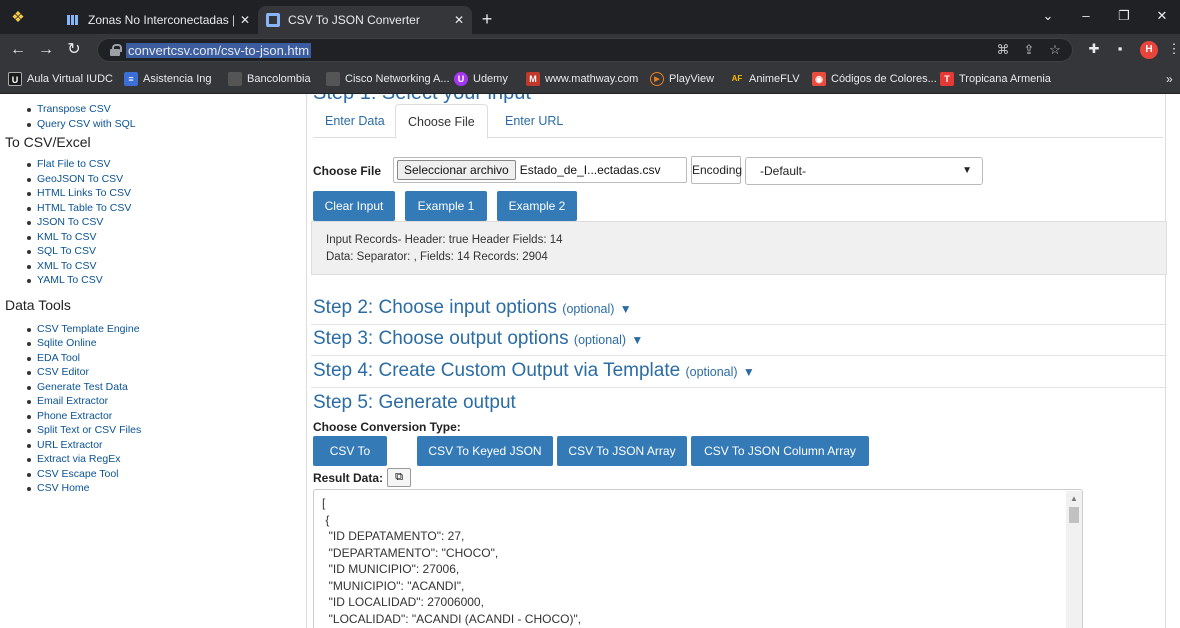 This screenshot has height=628, width=1180. Describe the element at coordinates (780, 451) in the screenshot. I see `csv-to-json-column-array-button: CSV To JSON Column Array` at that location.